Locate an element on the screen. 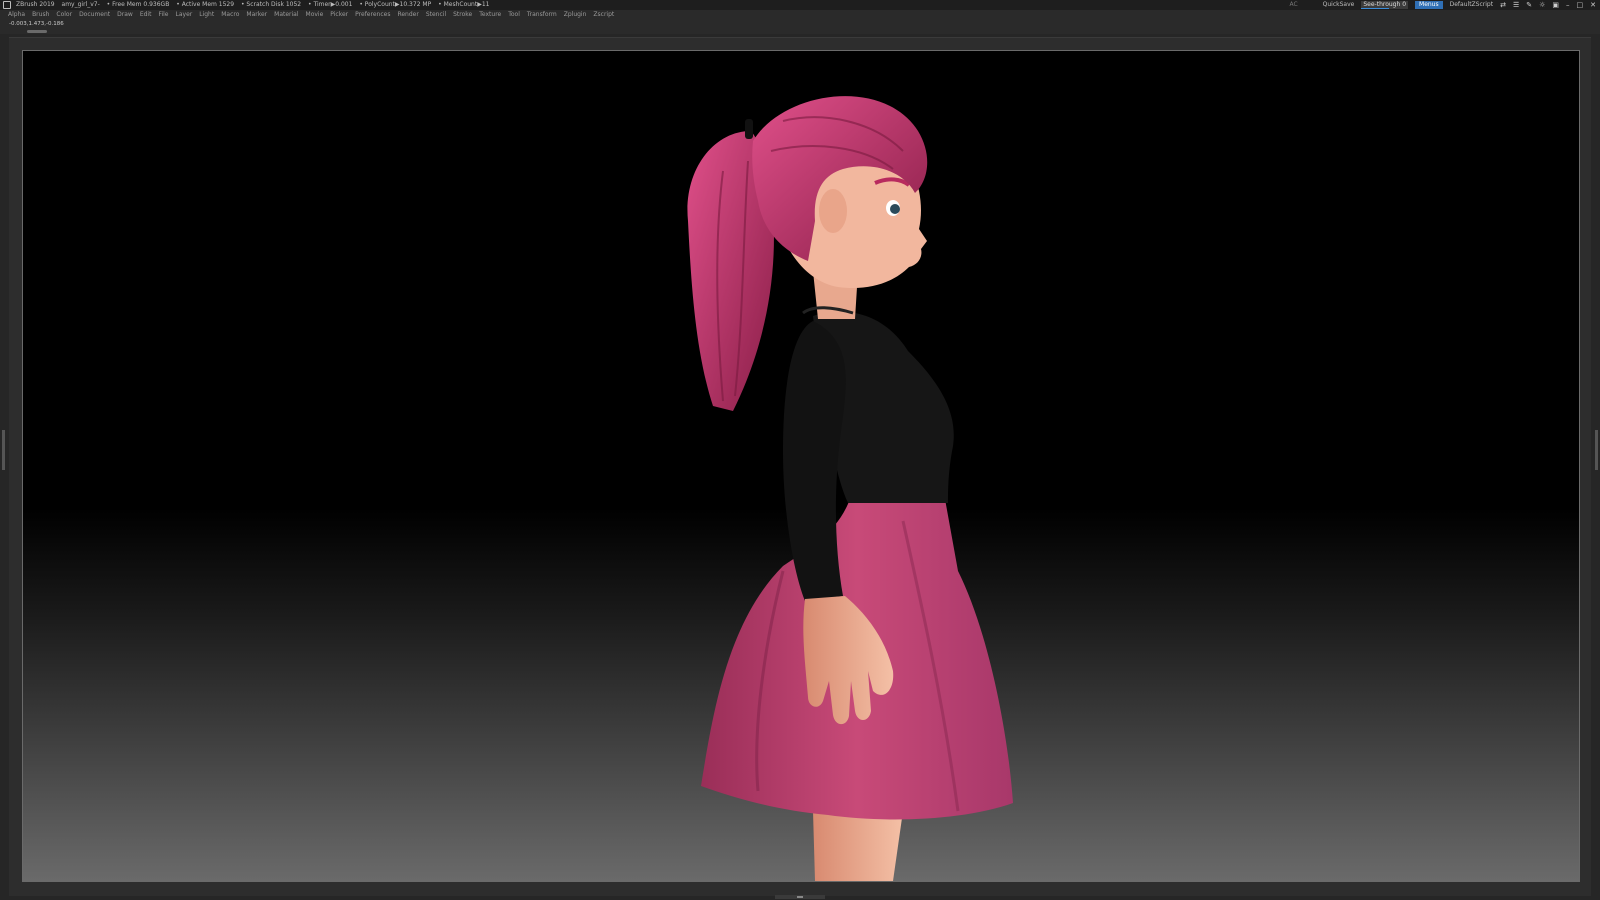 The image size is (1600, 900). menu-marker: Marker is located at coordinates (256, 14).